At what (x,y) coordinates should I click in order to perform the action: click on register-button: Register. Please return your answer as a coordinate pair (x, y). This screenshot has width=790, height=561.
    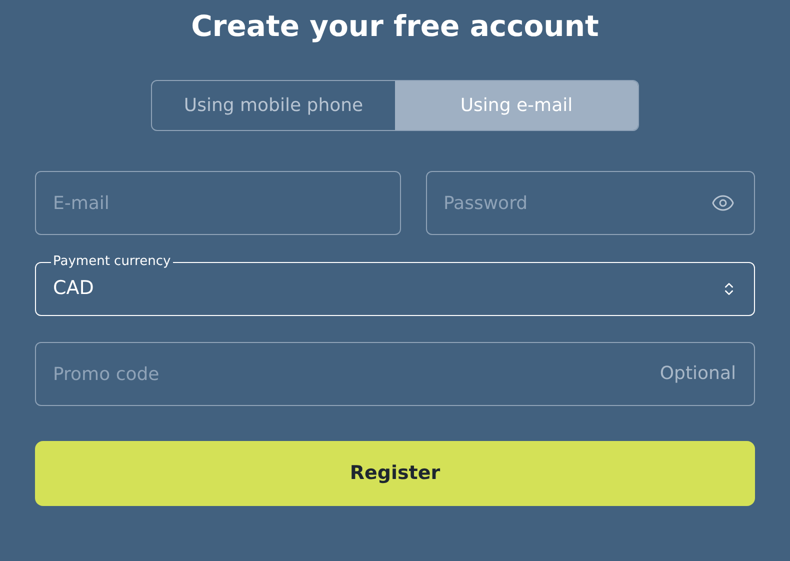
    Looking at the image, I should click on (395, 473).